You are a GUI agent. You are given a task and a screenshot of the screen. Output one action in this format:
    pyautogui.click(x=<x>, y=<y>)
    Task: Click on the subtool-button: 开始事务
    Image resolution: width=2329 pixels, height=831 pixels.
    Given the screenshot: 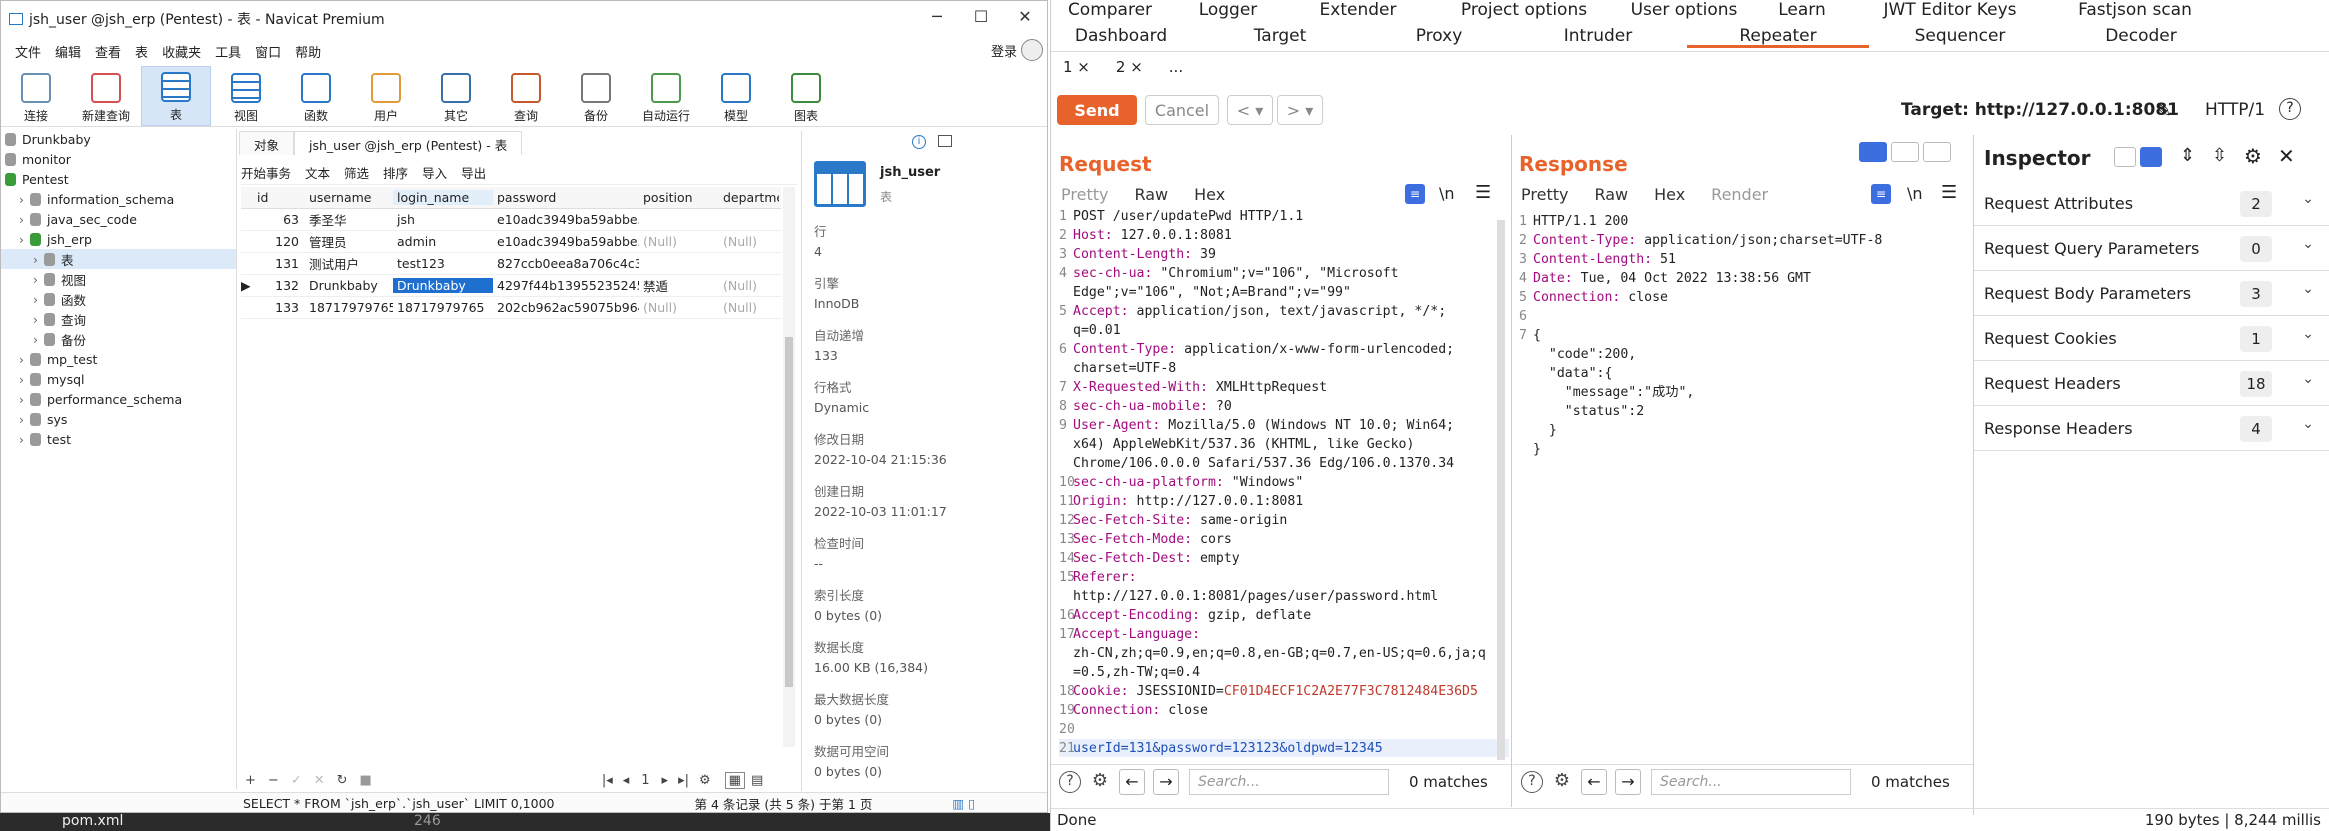 What is the action you would take?
    pyautogui.click(x=266, y=172)
    